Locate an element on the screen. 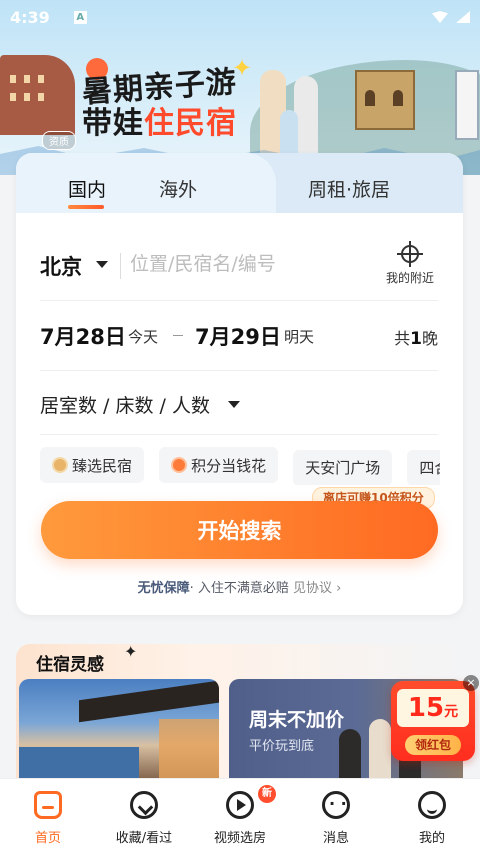 Image resolution: width=480 pixels, height=854 pixels. nights-count: 共1晚 is located at coordinates (416, 339).